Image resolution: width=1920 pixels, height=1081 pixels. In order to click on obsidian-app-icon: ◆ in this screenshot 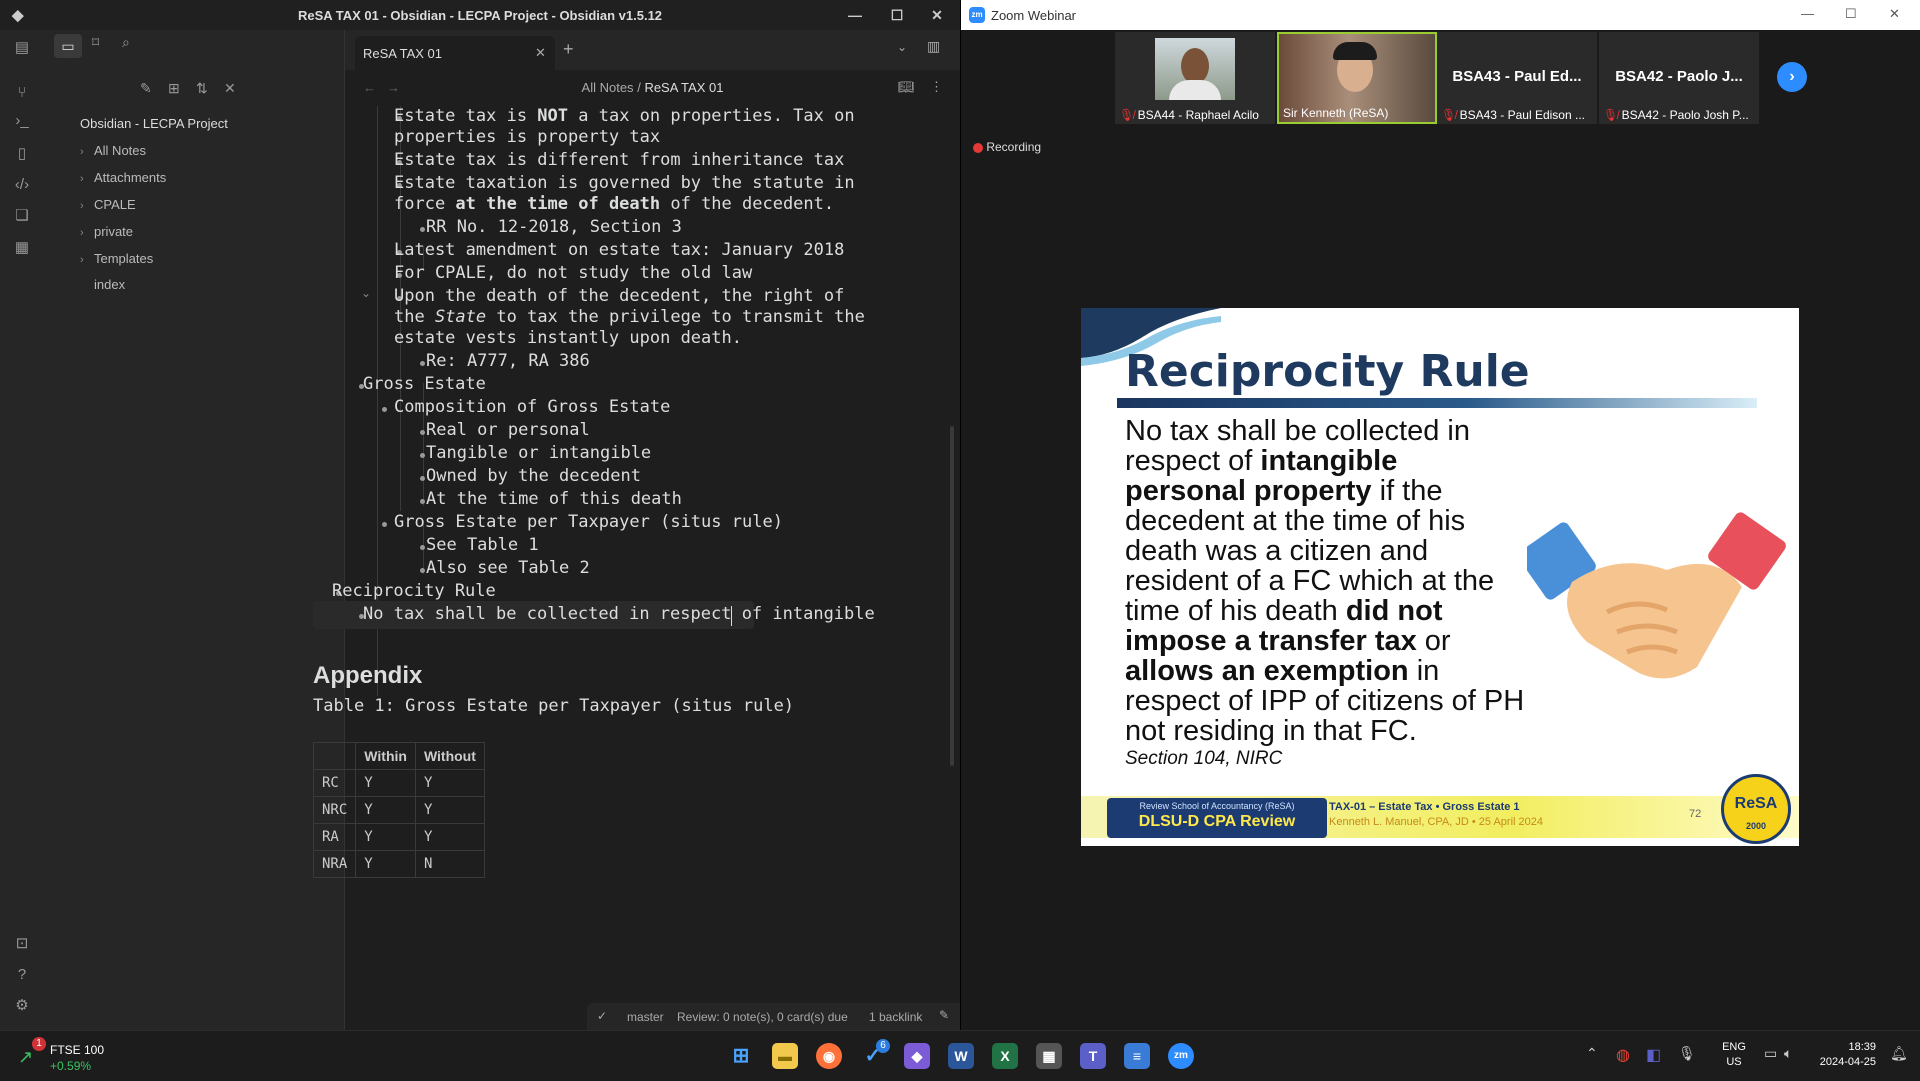, I will do `click(917, 1056)`.